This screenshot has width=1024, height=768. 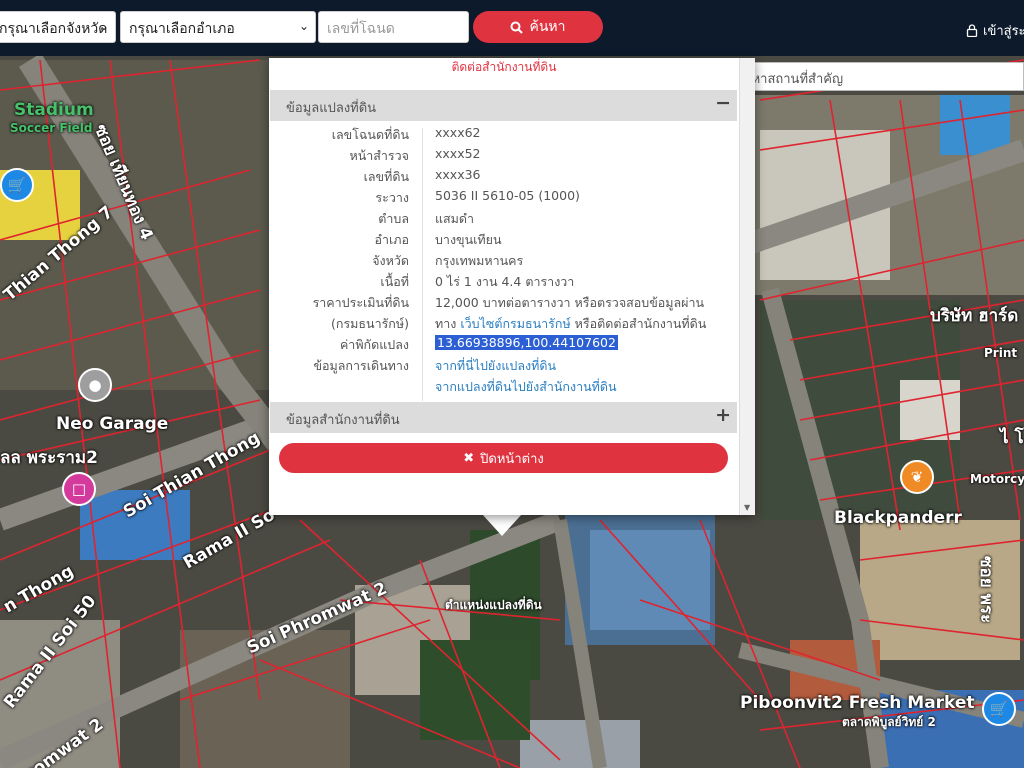 What do you see at coordinates (393, 218) in the screenshot?
I see `row-label: ตำบล` at bounding box center [393, 218].